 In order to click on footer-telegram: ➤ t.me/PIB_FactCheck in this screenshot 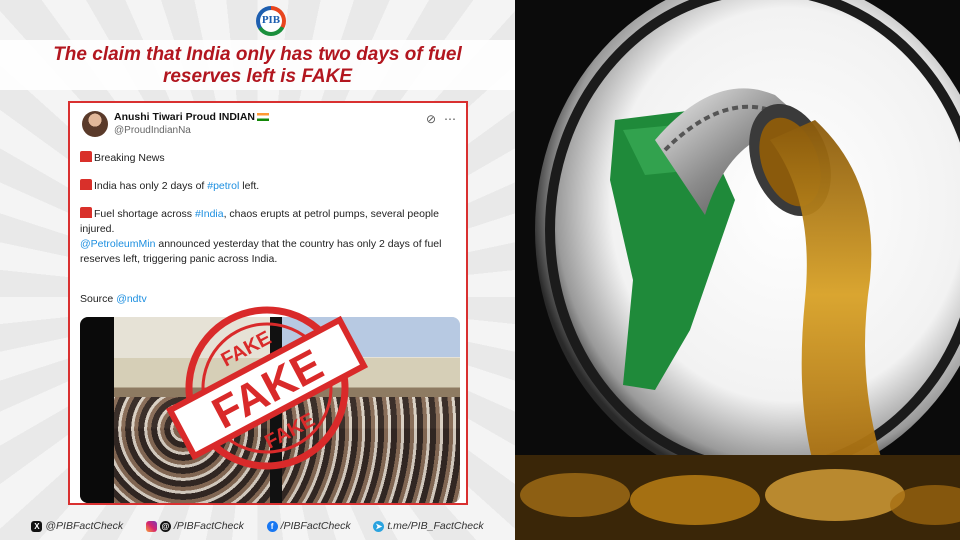, I will do `click(428, 526)`.